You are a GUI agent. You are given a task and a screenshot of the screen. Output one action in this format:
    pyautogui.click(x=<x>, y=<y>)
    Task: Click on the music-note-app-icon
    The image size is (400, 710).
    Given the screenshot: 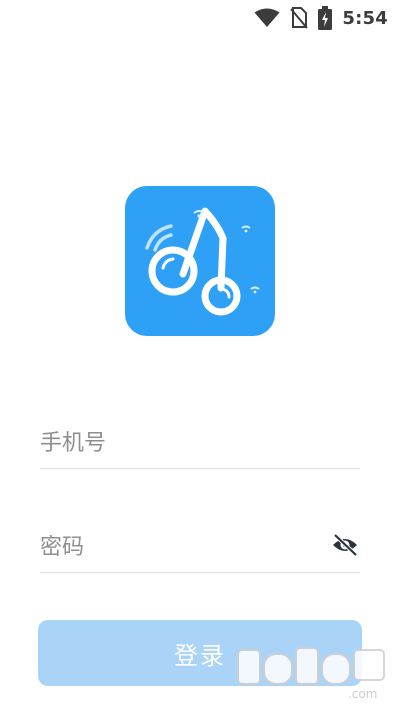 What is the action you would take?
    pyautogui.click(x=200, y=261)
    